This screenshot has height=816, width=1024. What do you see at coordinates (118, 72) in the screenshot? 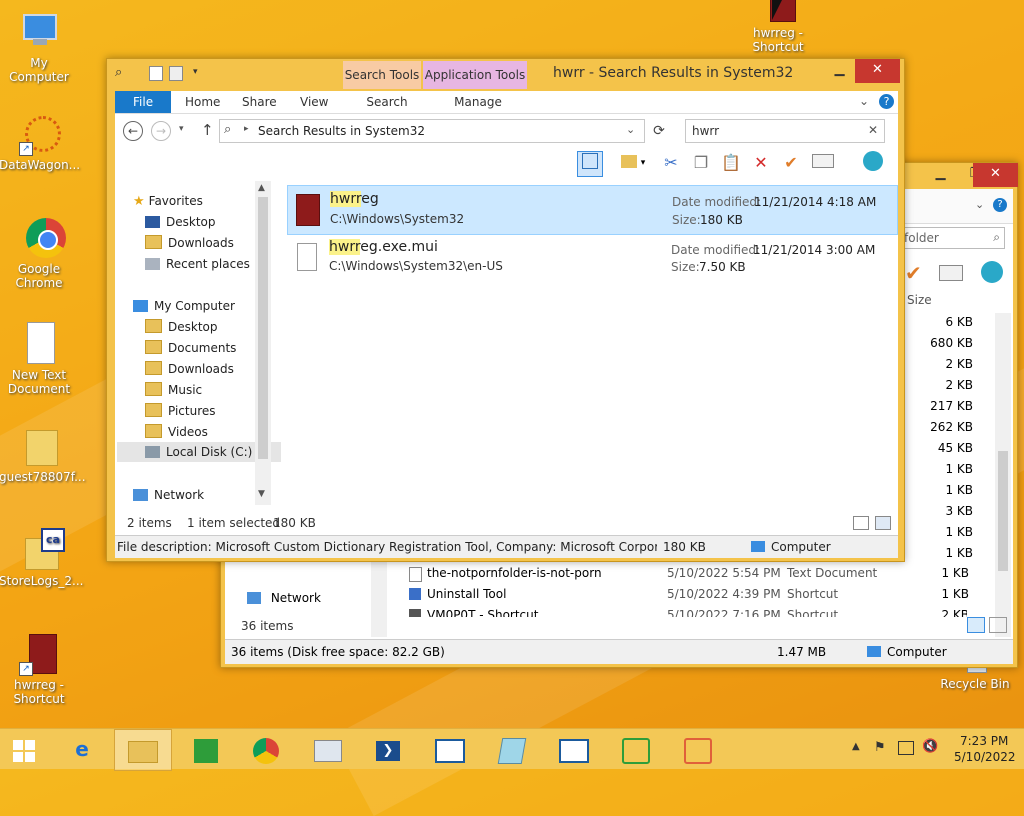
I see `magnifier-icon: ⌕` at bounding box center [118, 72].